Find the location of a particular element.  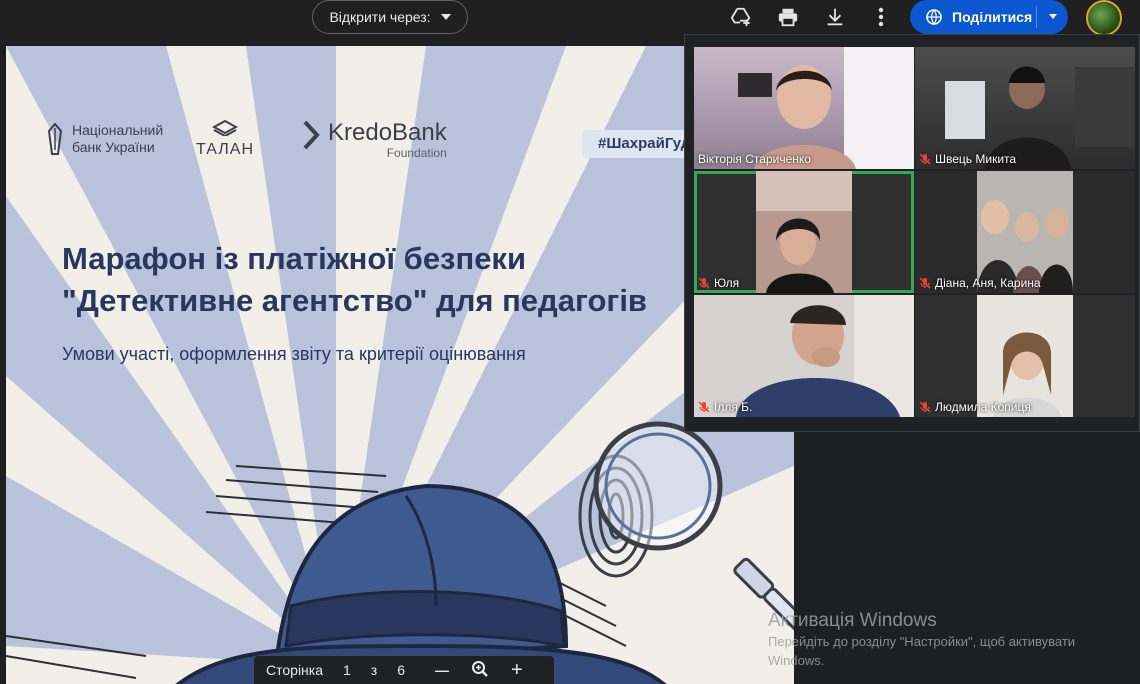

avatar is located at coordinates (1104, 18).